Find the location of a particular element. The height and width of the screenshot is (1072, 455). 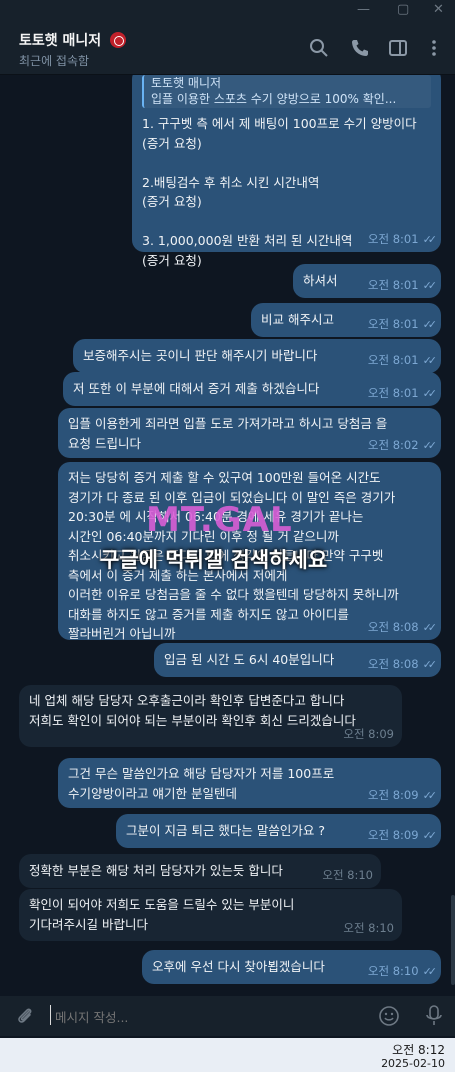

message-time: 오전 8:10 ✓✓ is located at coordinates (402, 970).